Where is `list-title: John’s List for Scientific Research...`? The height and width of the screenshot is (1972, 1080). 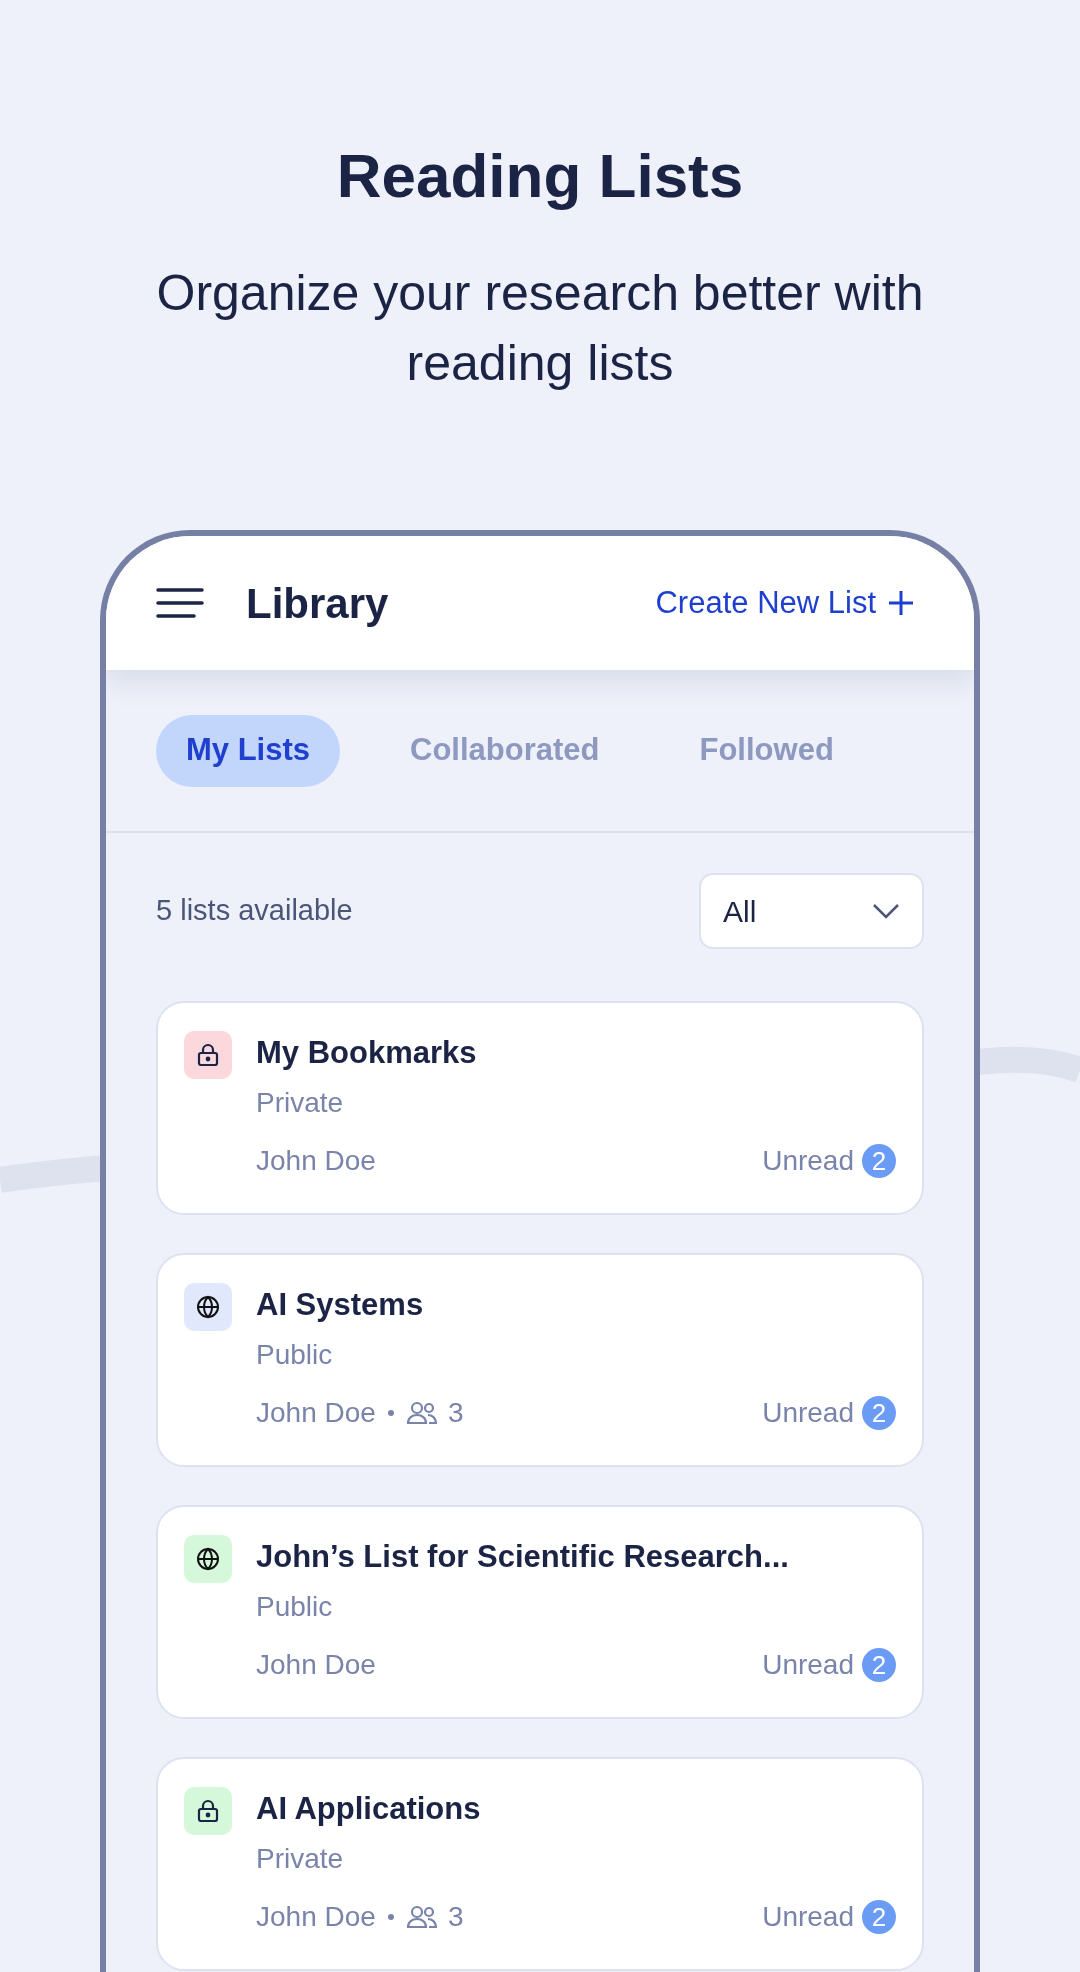 list-title: John’s List for Scientific Research... is located at coordinates (523, 1557).